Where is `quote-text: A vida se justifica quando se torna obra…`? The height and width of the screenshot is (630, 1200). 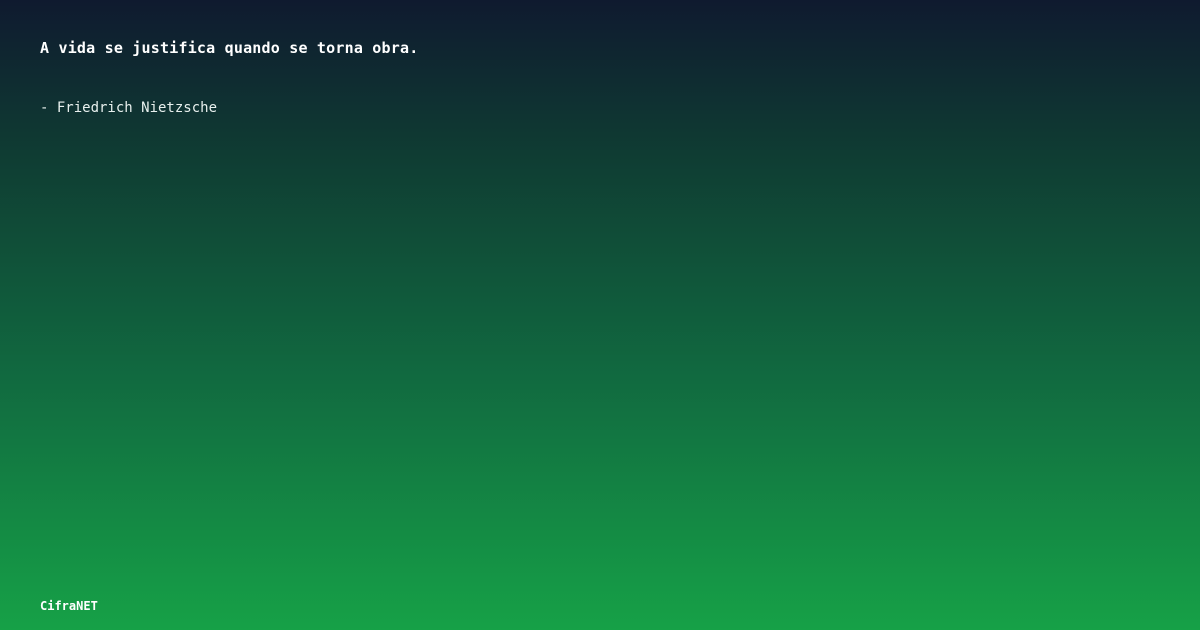
quote-text: A vida se justifica quando se torna obra… is located at coordinates (229, 48).